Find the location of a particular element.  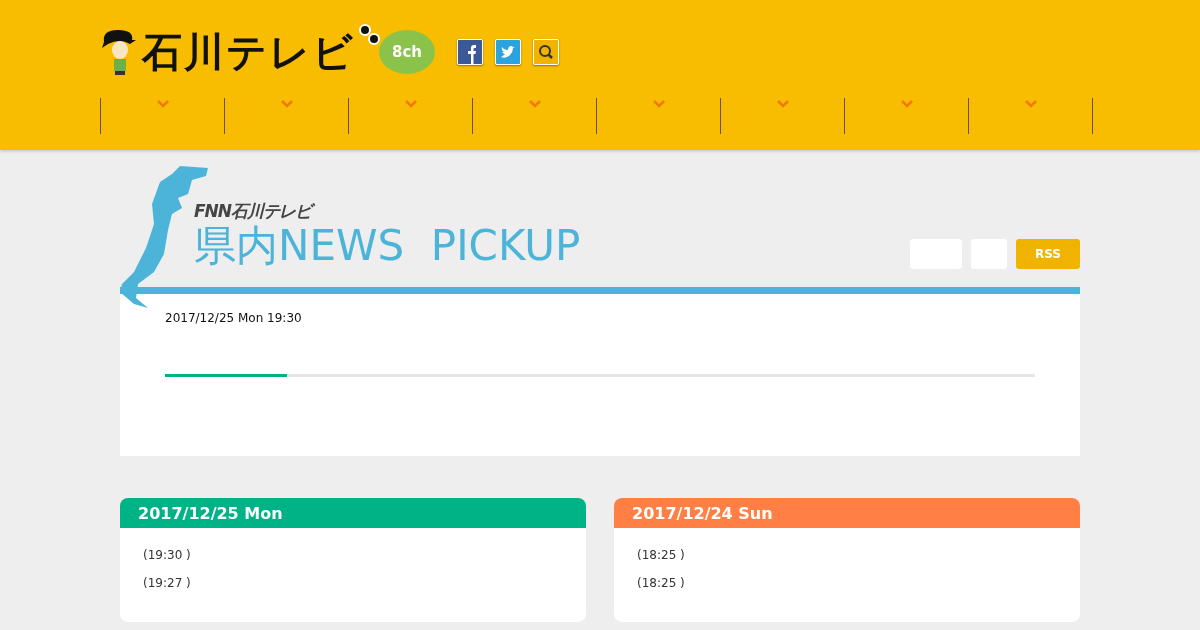

facebook-icon is located at coordinates (470, 52).